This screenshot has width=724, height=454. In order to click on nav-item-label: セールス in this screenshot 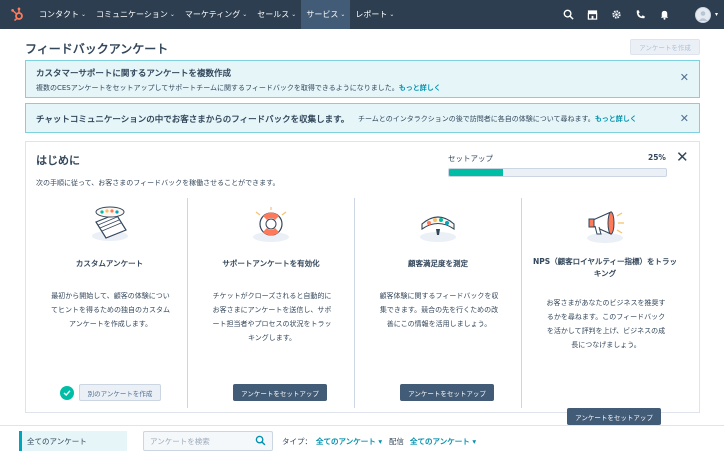, I will do `click(273, 14)`.